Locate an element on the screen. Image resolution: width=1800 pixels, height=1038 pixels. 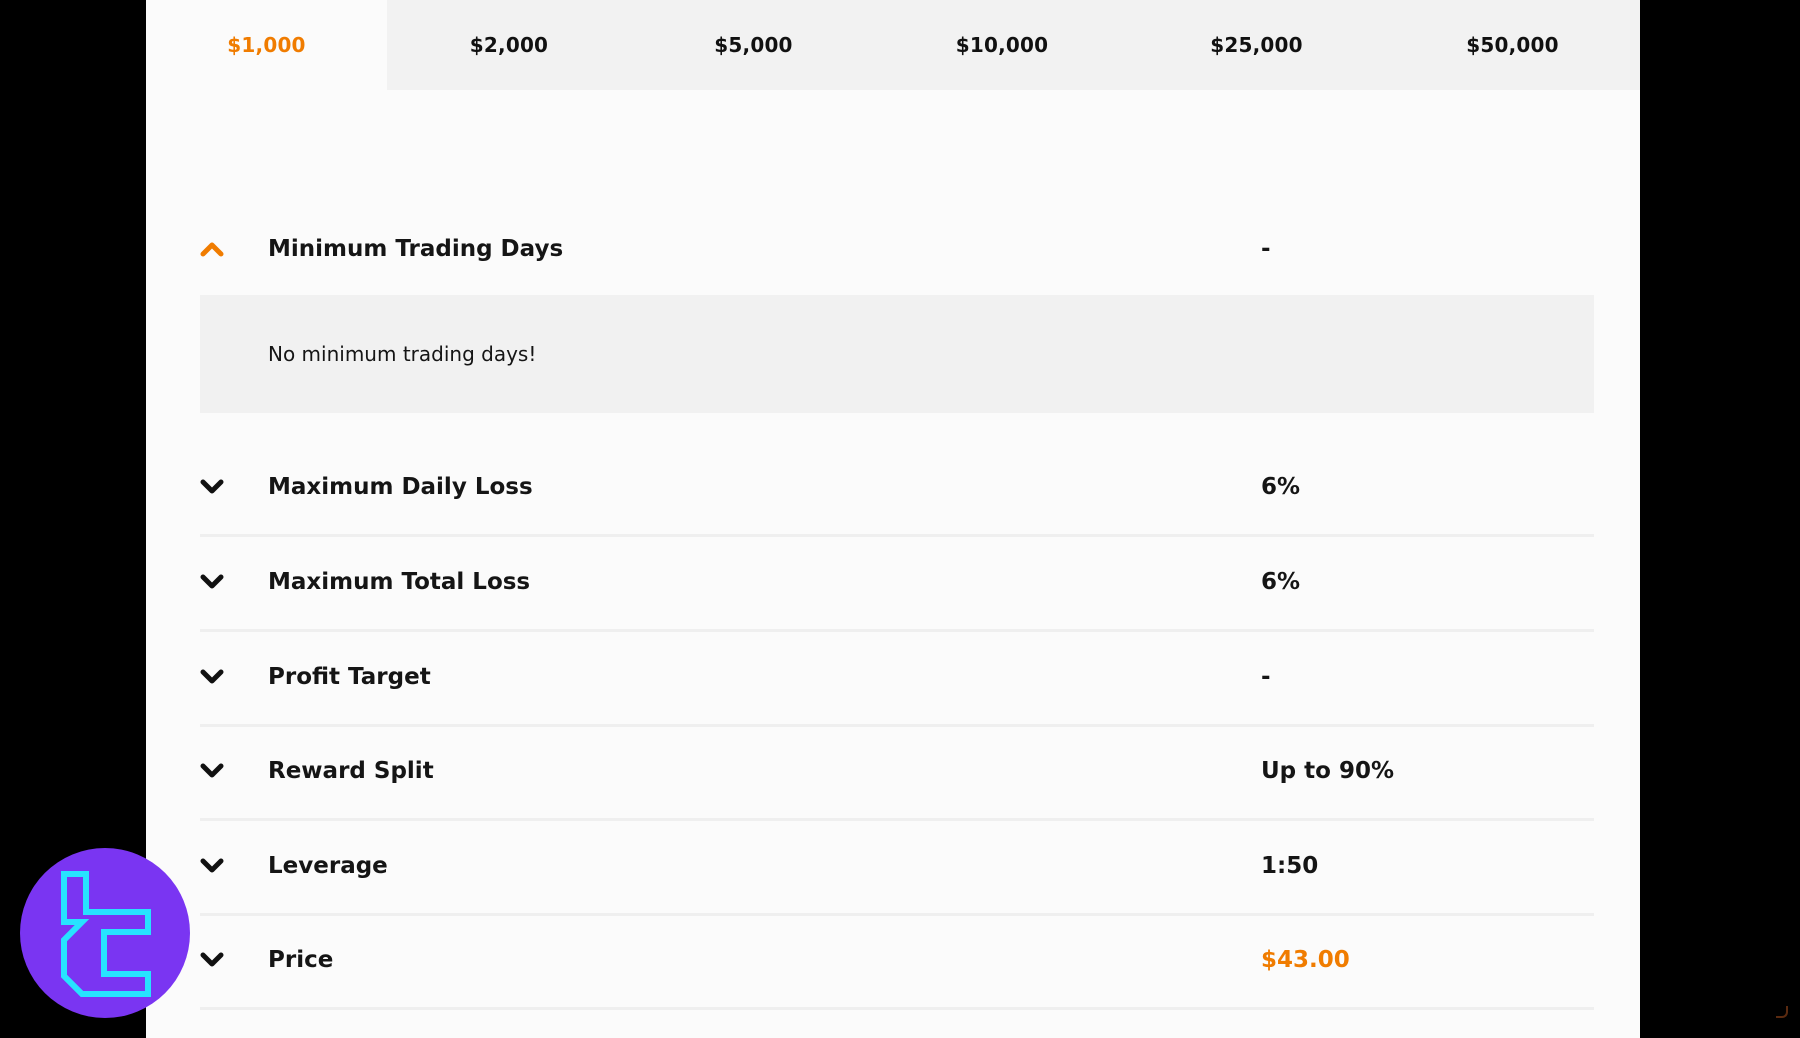
corner-mark is located at coordinates (1782, 1012).